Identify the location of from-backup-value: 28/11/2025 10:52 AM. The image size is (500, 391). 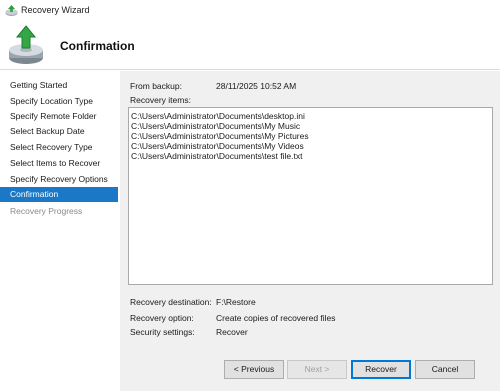
(256, 86).